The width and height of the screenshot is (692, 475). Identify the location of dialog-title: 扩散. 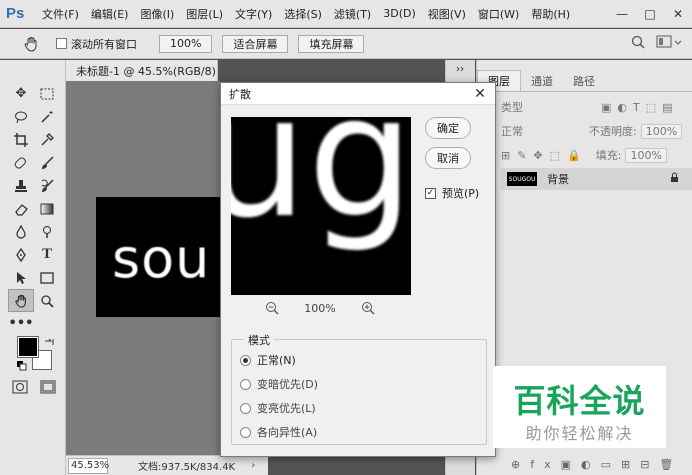
(240, 94).